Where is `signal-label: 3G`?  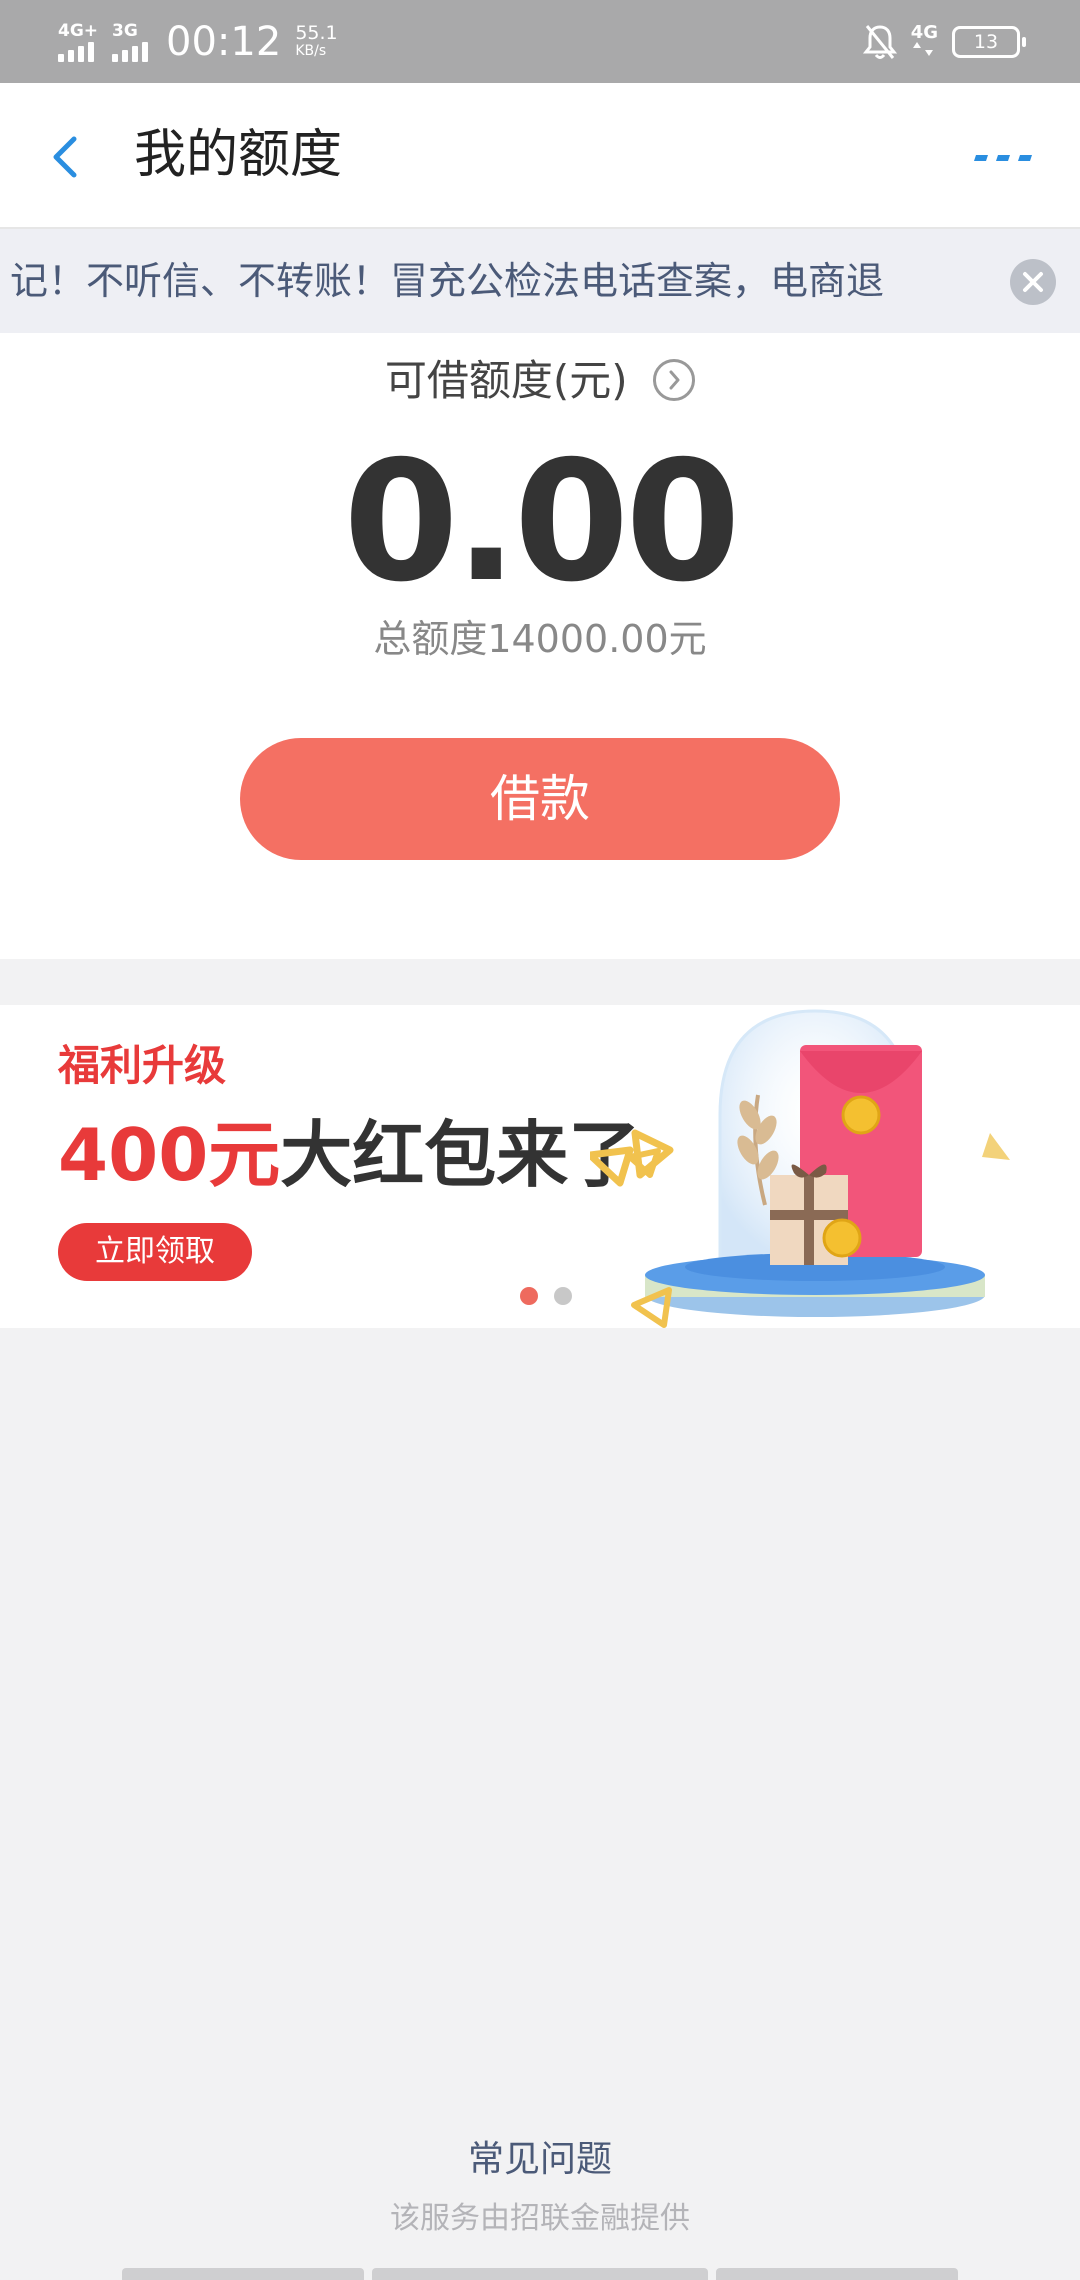
signal-label: 3G is located at coordinates (125, 31).